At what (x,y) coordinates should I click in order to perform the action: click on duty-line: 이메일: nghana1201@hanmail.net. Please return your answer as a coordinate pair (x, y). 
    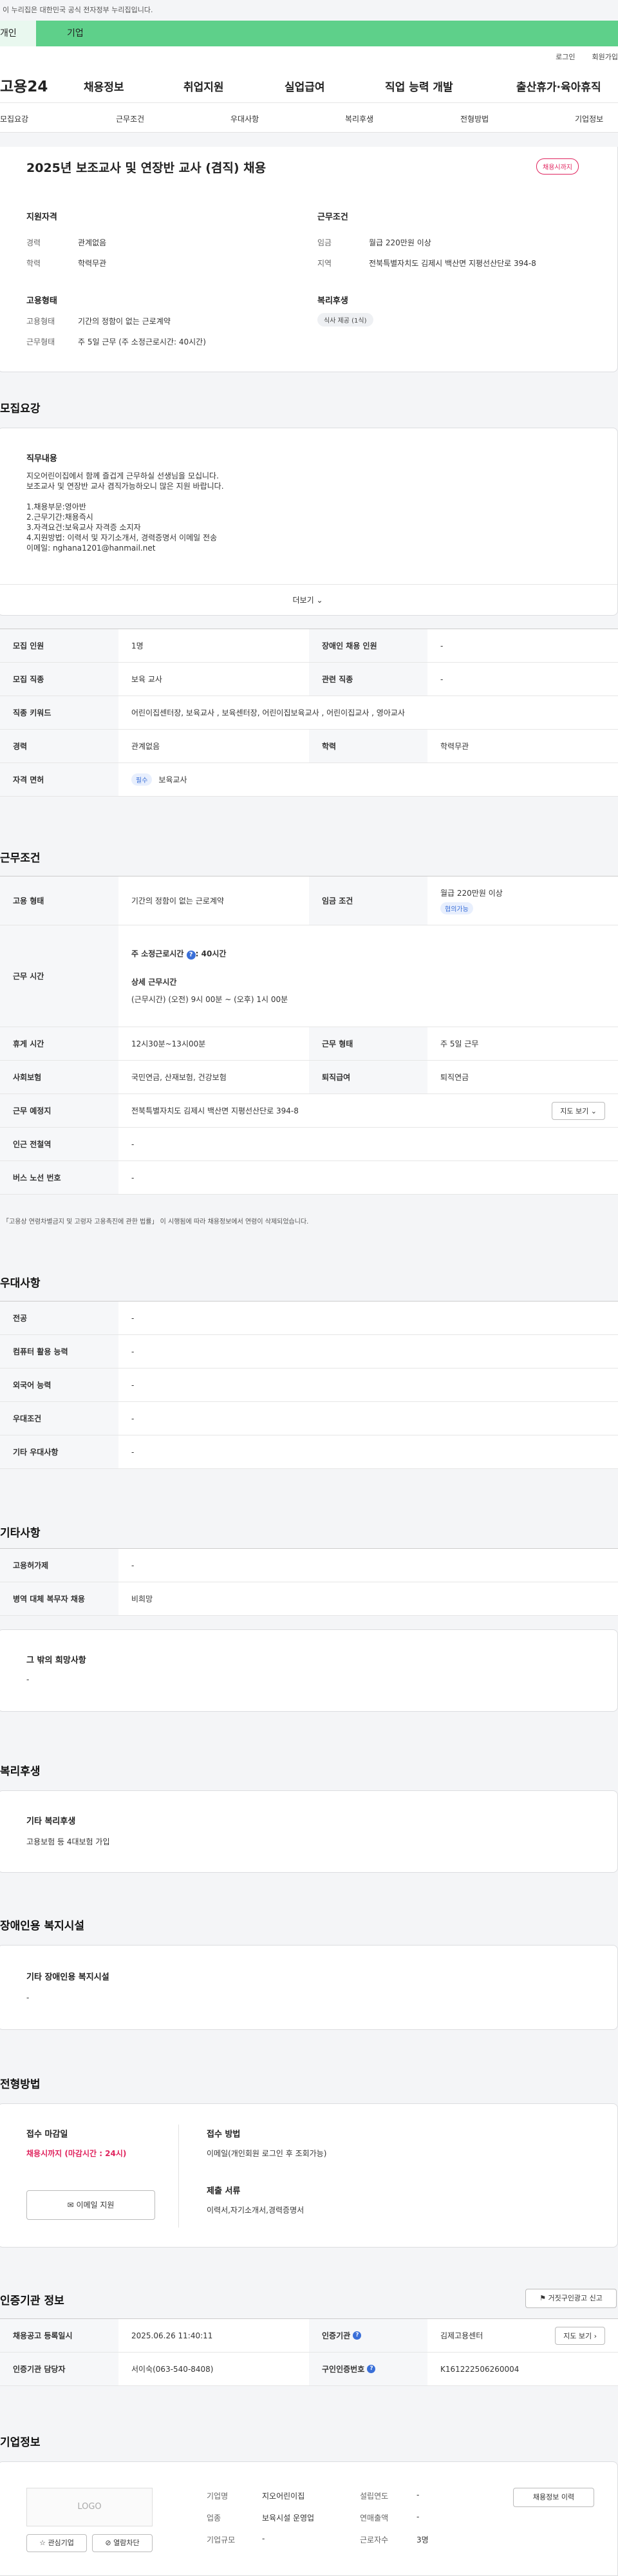
    Looking at the image, I should click on (91, 548).